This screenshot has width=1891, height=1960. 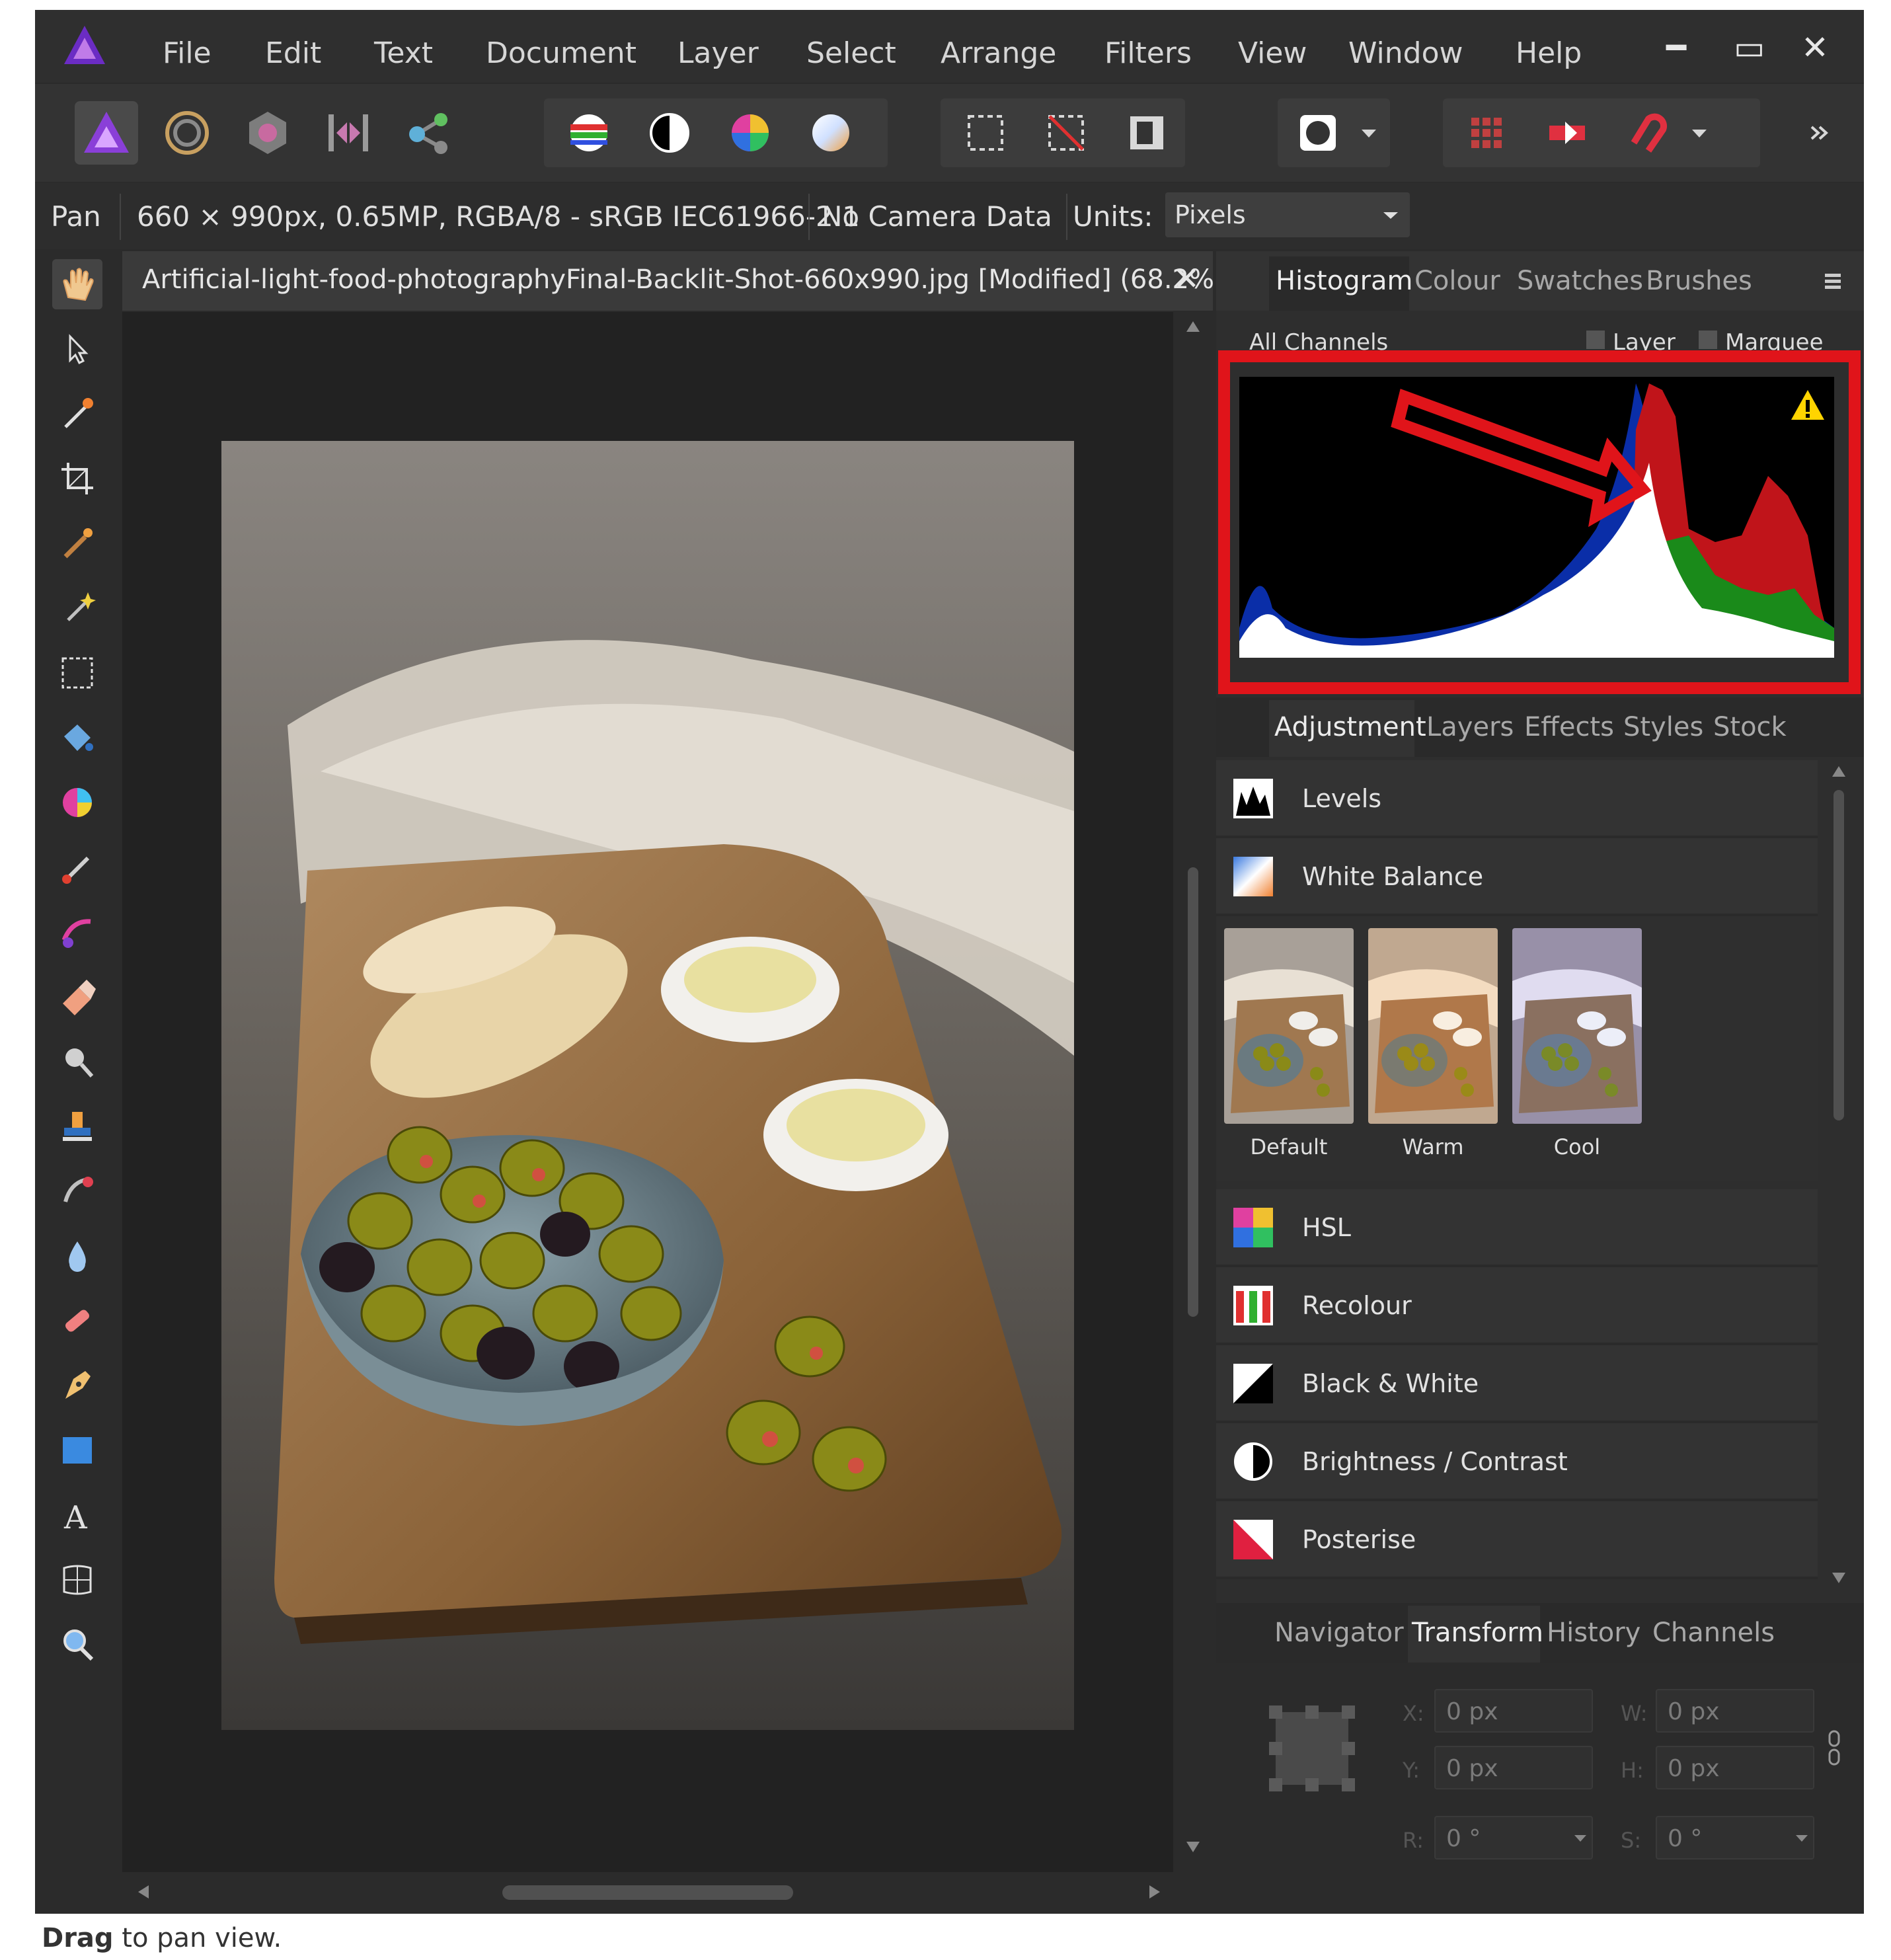 I want to click on scroll-up-arrow-icon, so click(x=1193, y=326).